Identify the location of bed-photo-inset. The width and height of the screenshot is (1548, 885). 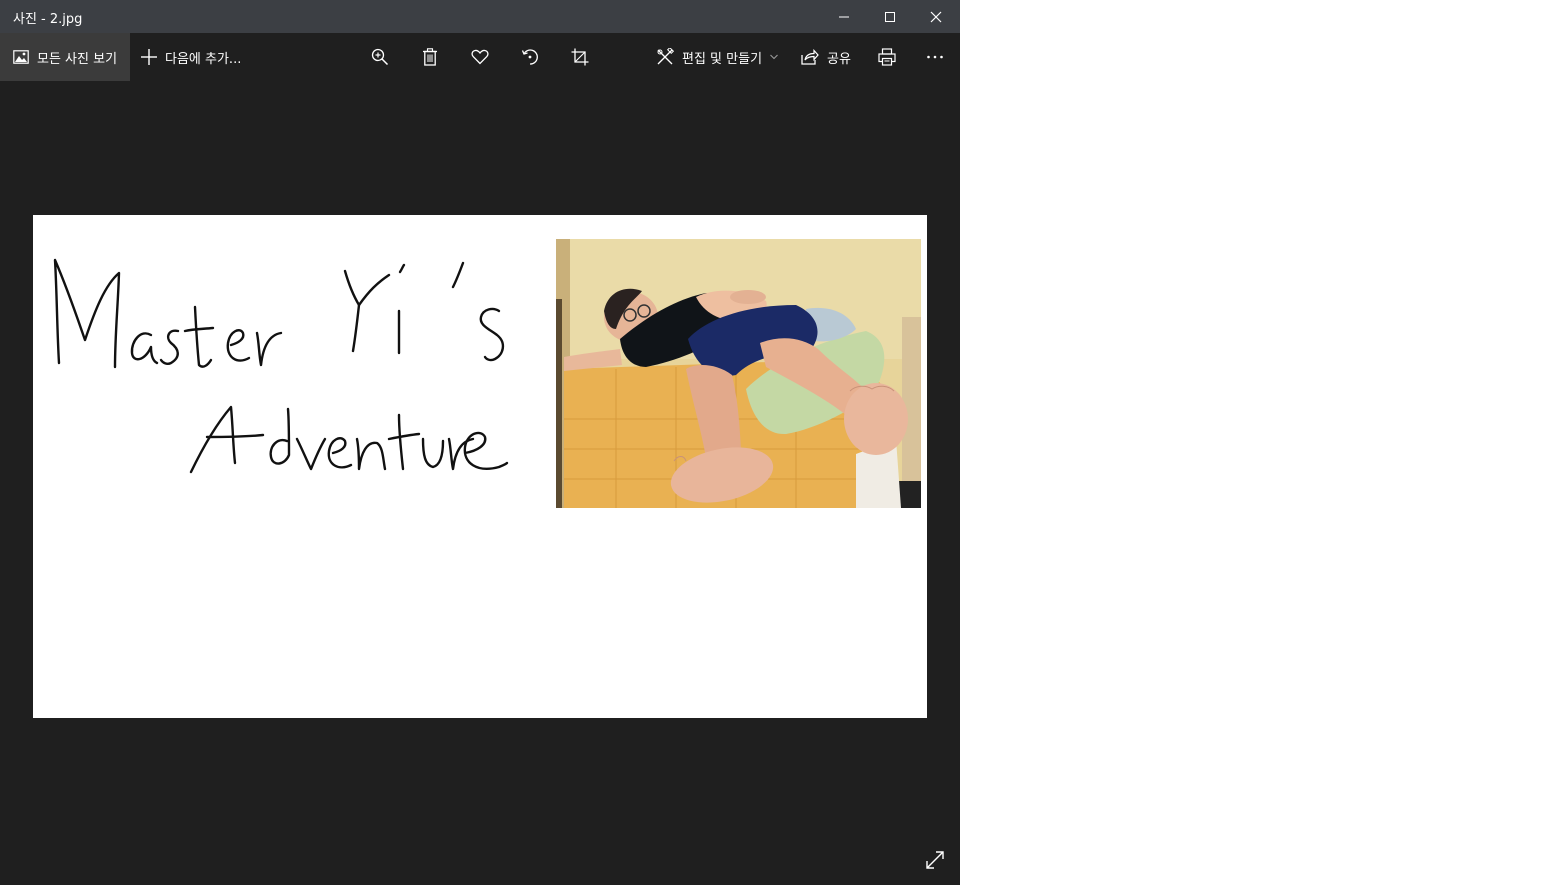
(738, 373).